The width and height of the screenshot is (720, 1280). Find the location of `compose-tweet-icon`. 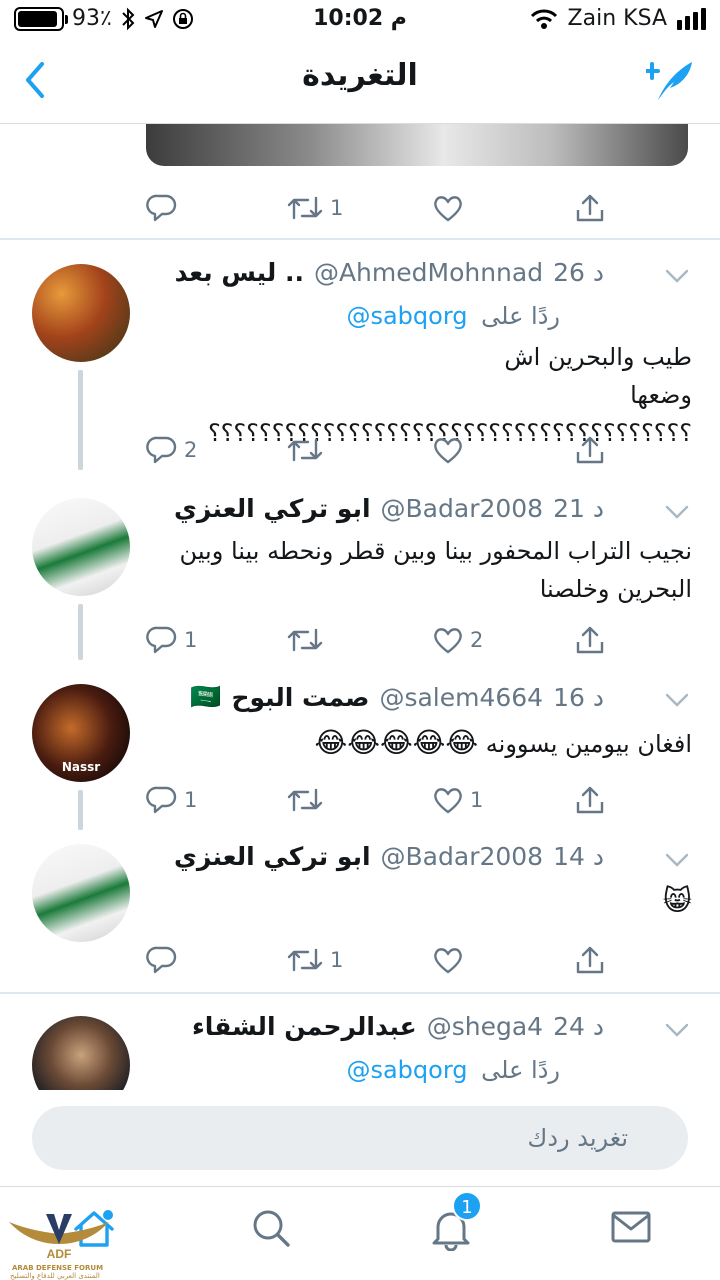

compose-tweet-icon is located at coordinates (671, 81).